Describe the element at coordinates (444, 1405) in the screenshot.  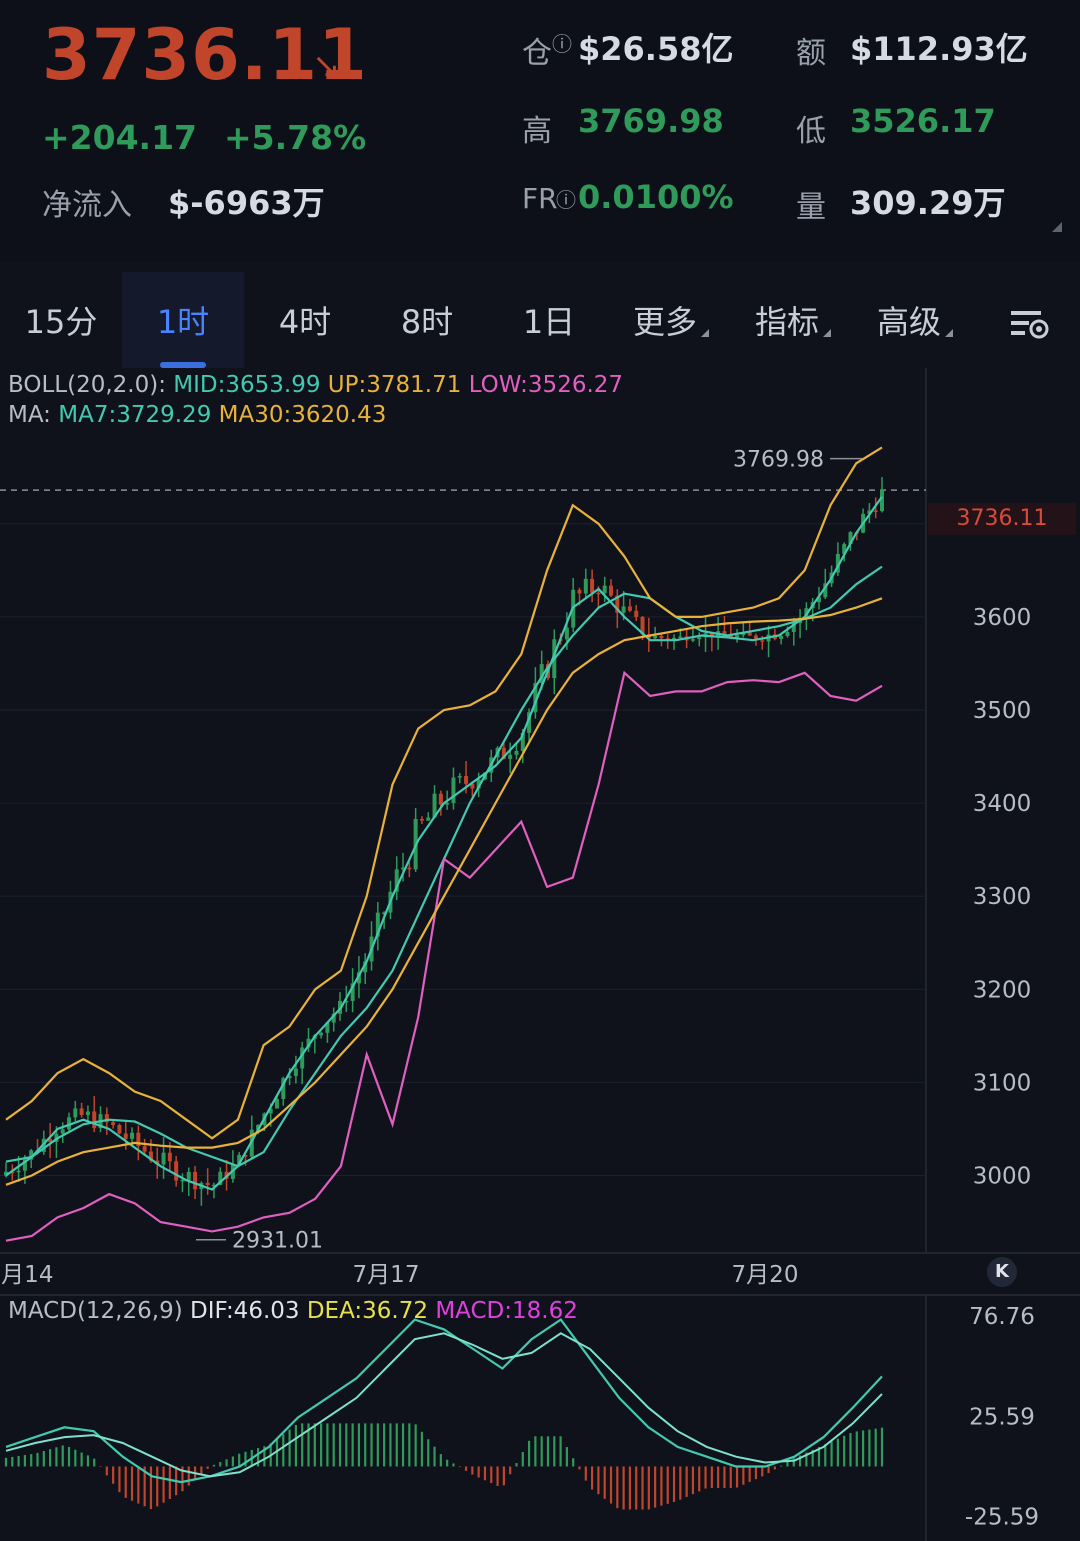
I see `macd-dea-line` at that location.